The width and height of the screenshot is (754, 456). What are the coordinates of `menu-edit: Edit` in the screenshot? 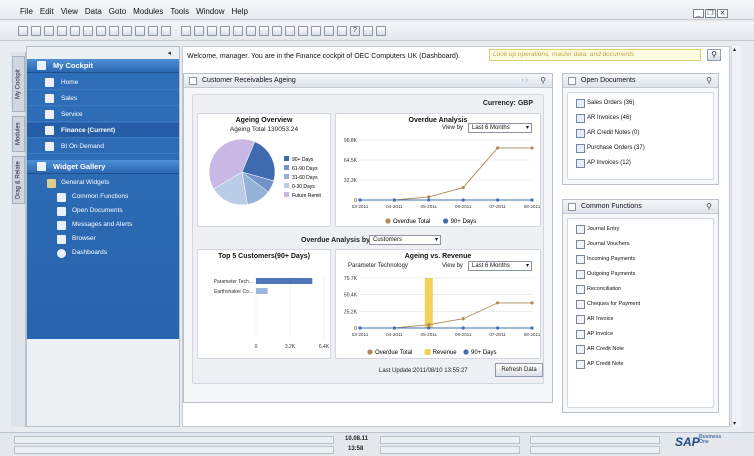 It's located at (47, 11).